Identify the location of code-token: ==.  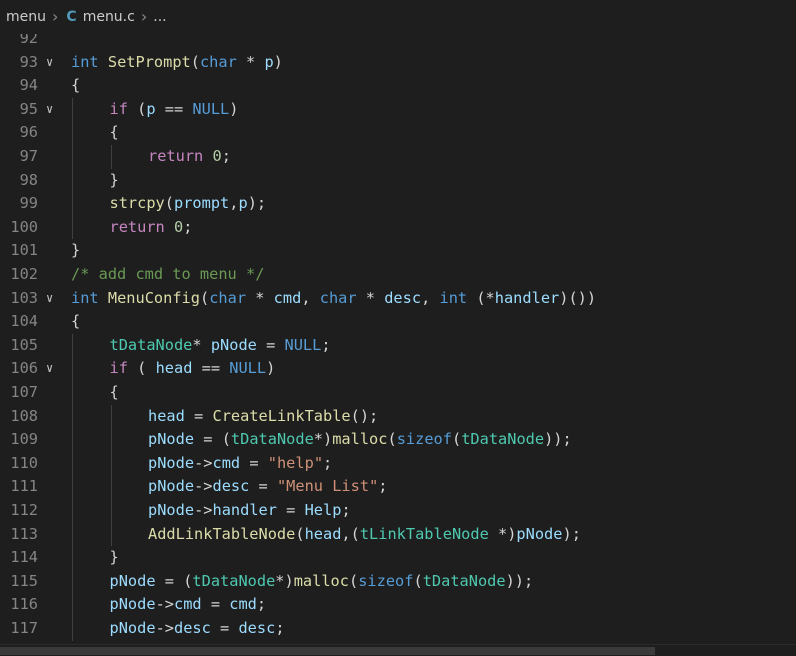
(174, 108).